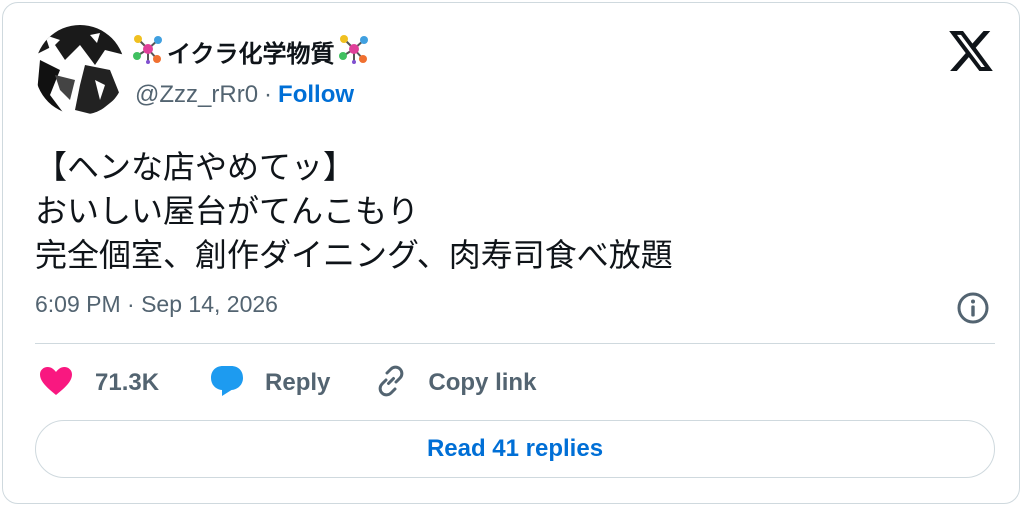 The image size is (1024, 508). I want to click on action-bar: 71.3K Reply Copy link, so click(287, 383).